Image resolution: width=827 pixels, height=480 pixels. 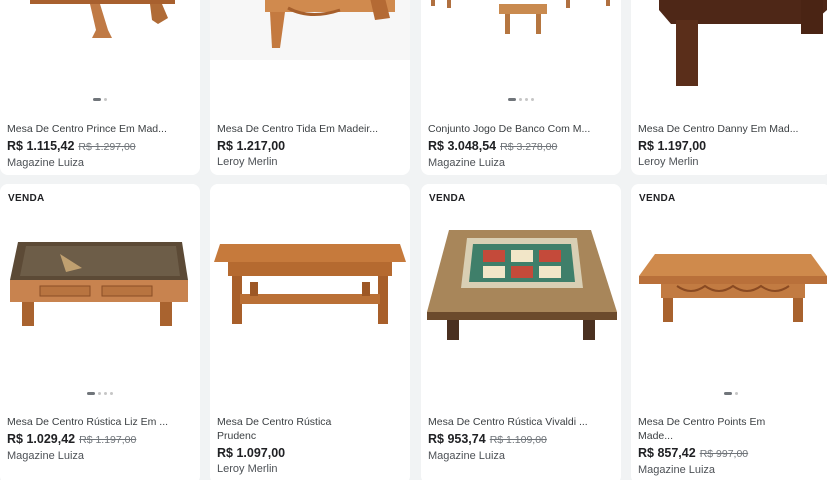 I want to click on product-price: R$ 1.097,00, so click(x=251, y=453).